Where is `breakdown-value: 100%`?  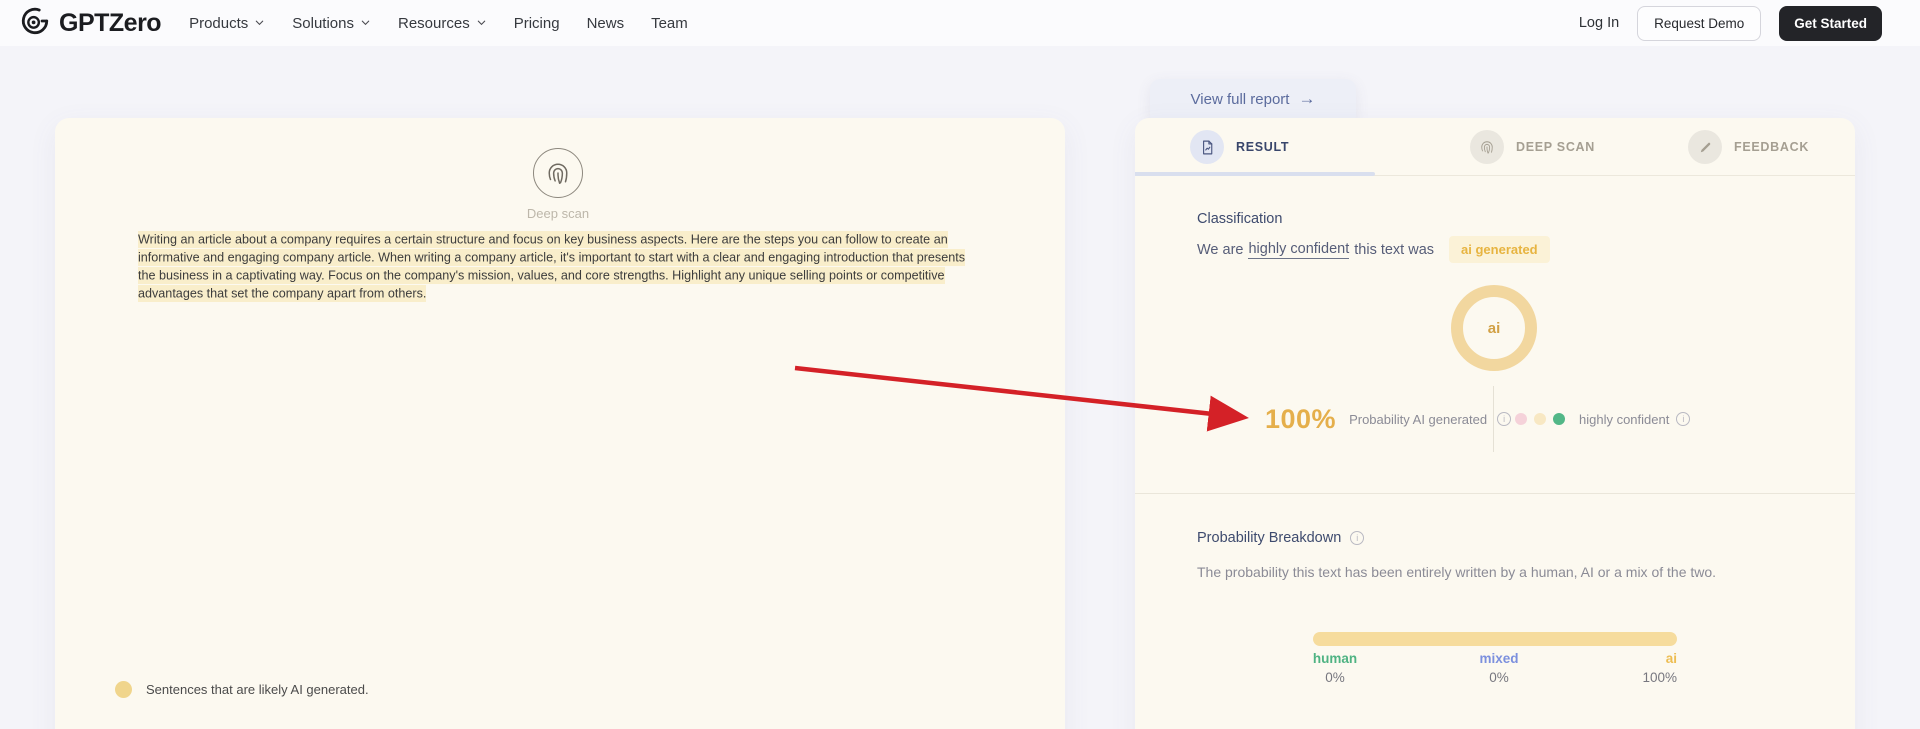
breakdown-value: 100% is located at coordinates (1659, 677).